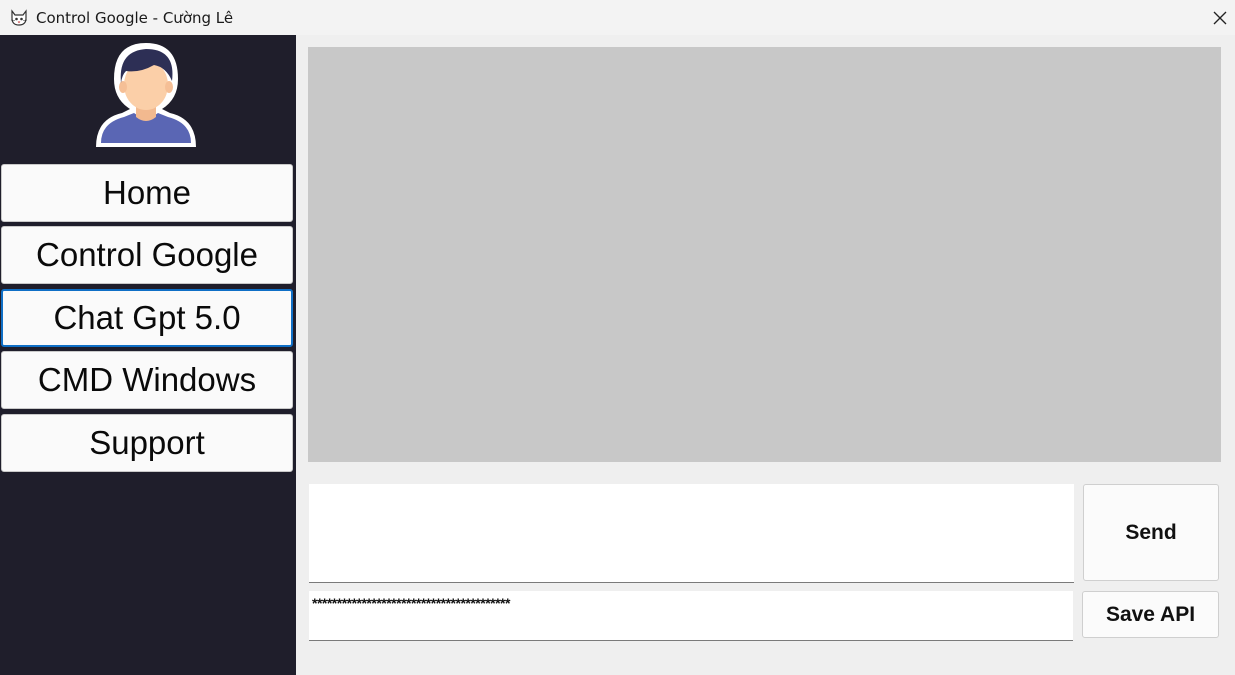  I want to click on close-button, so click(1220, 17).